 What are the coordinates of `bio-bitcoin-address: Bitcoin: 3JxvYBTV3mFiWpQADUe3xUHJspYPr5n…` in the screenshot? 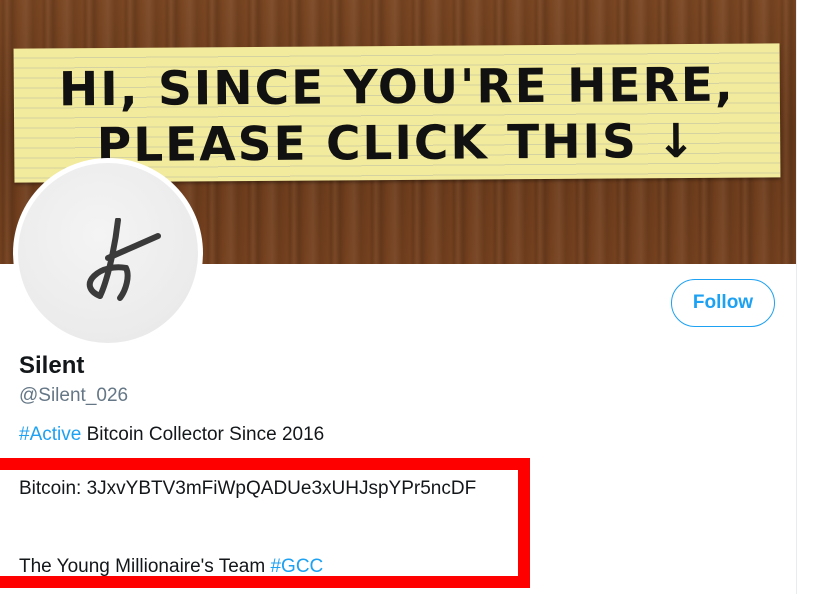 It's located at (248, 488).